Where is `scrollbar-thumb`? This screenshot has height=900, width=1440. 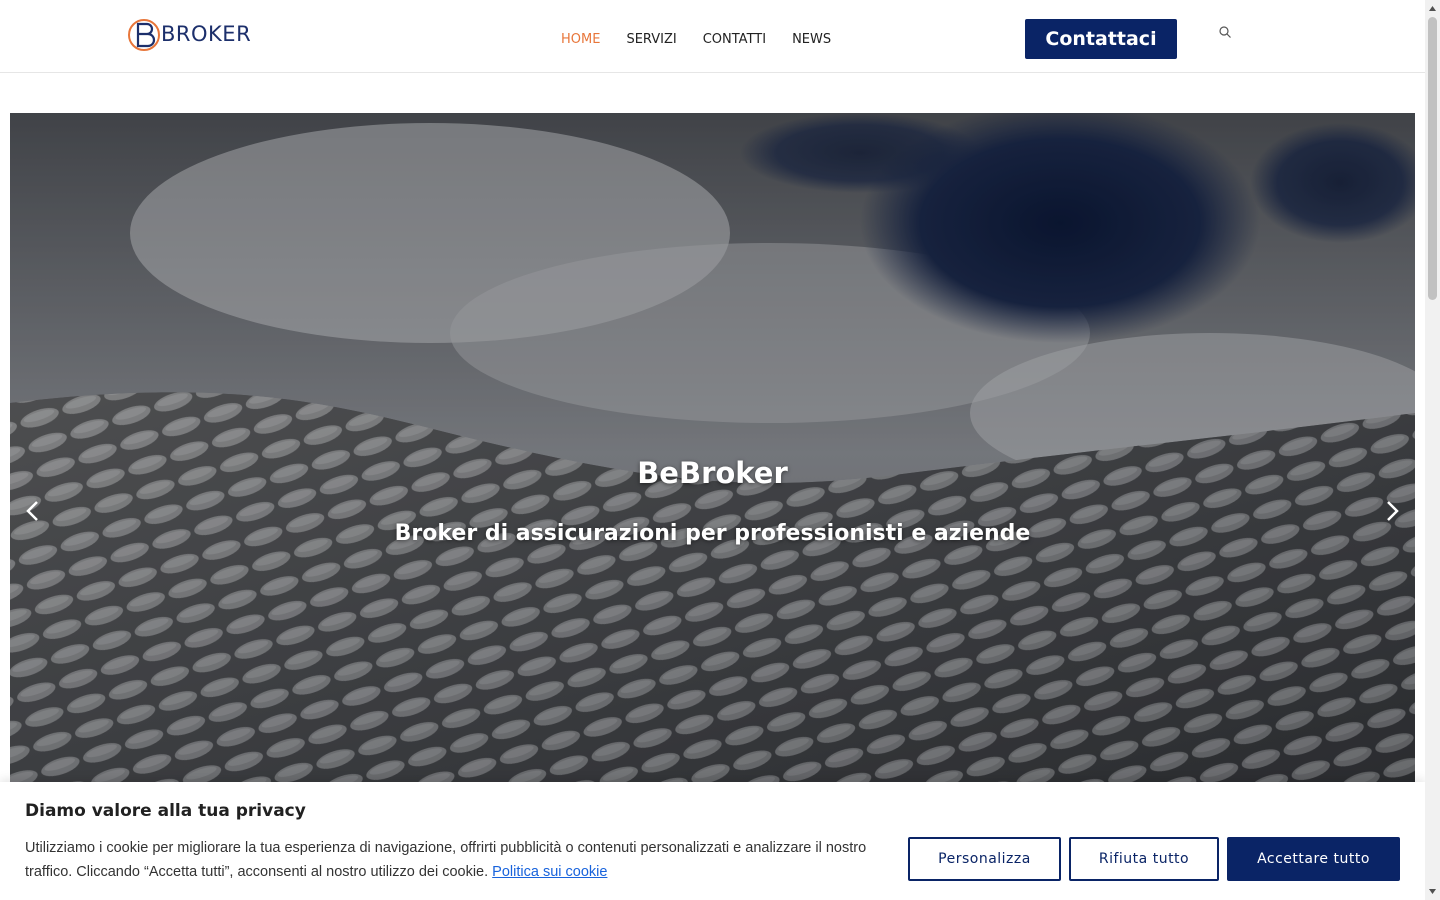
scrollbar-thumb is located at coordinates (1432, 158).